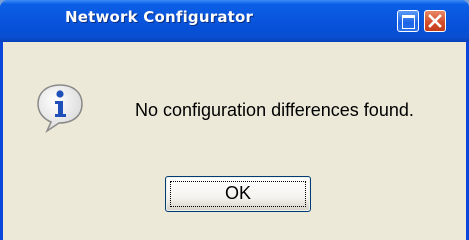 The width and height of the screenshot is (469, 240). What do you see at coordinates (159, 17) in the screenshot?
I see `window-title: Network Configurator` at bounding box center [159, 17].